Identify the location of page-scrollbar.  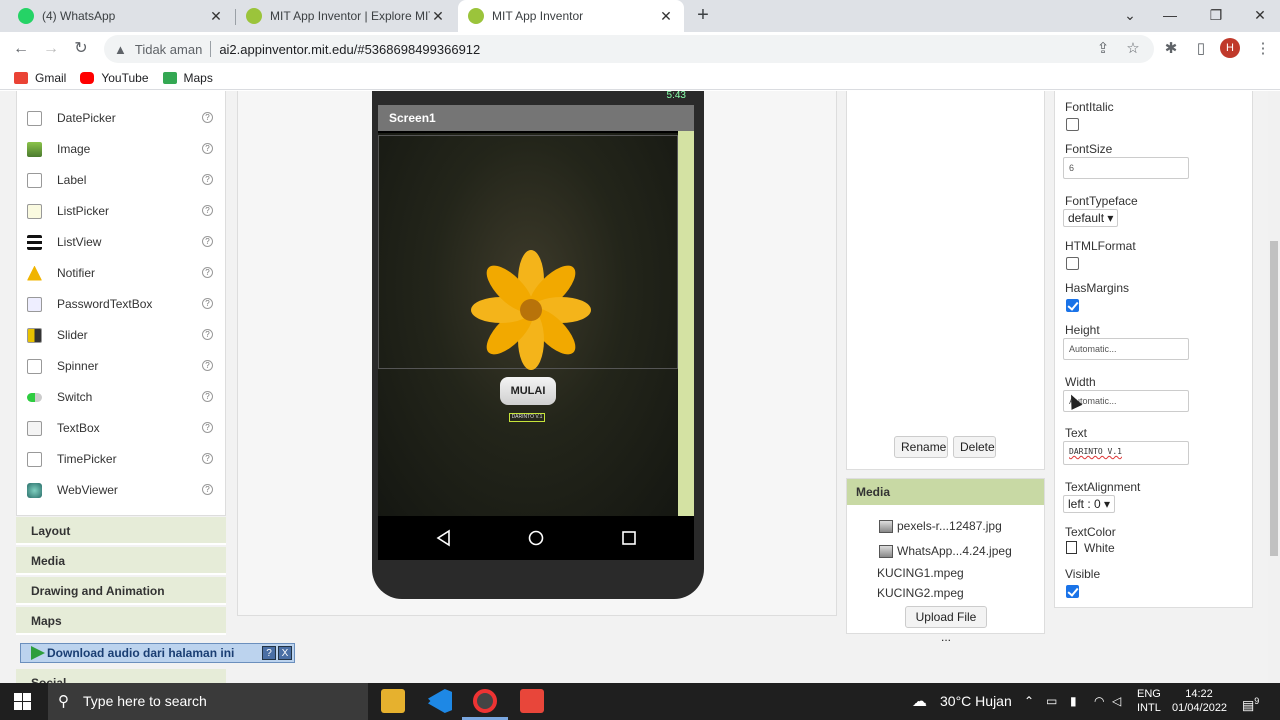
(1274, 387).